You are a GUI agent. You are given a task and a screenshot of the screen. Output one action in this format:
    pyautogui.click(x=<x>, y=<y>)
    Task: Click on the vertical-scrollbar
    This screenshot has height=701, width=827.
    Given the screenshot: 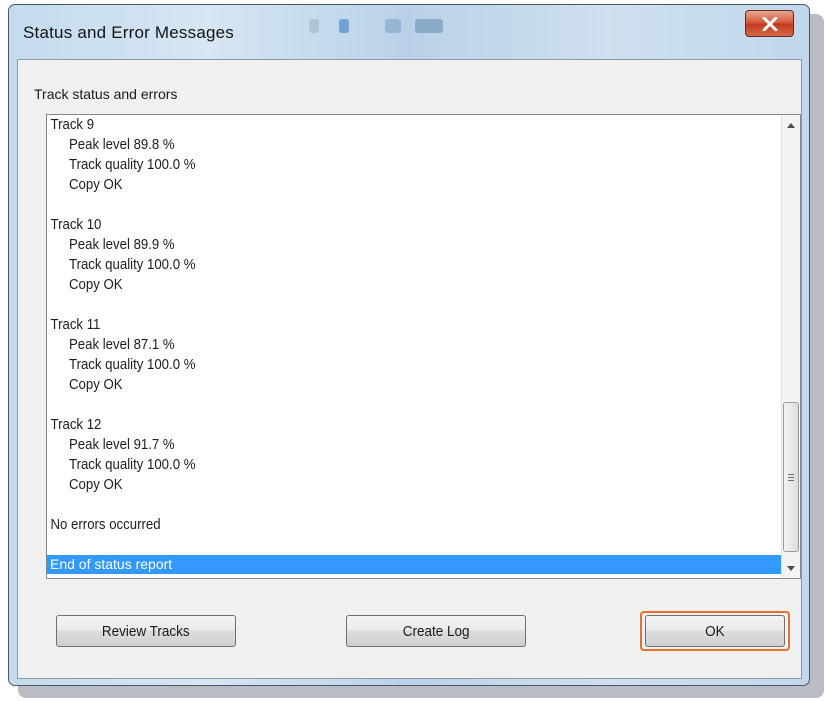 What is the action you would take?
    pyautogui.click(x=790, y=346)
    